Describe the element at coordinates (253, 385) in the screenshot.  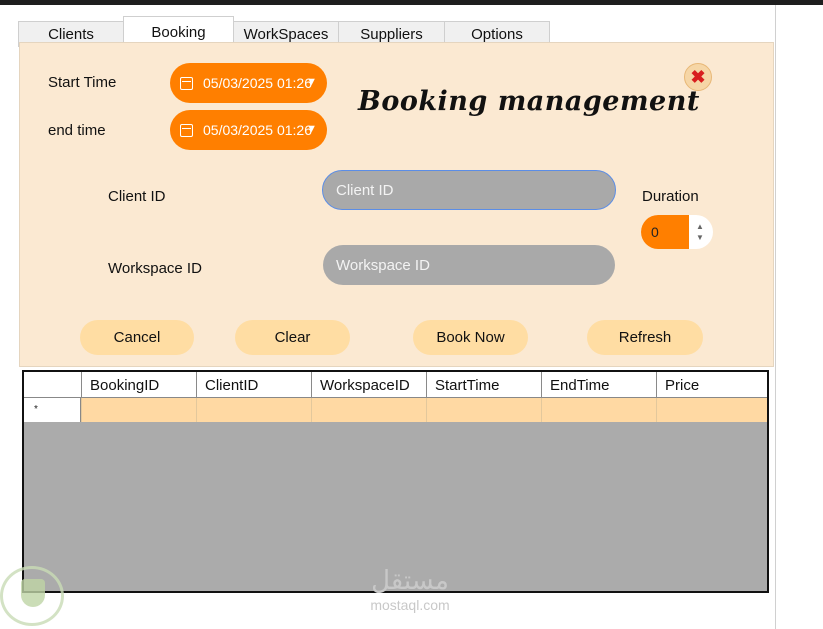
I see `column-header: ClientID` at that location.